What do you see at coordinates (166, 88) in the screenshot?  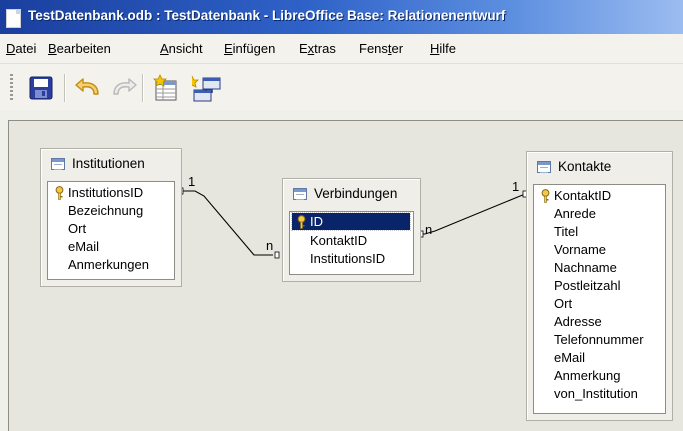 I see `new-table-icon` at bounding box center [166, 88].